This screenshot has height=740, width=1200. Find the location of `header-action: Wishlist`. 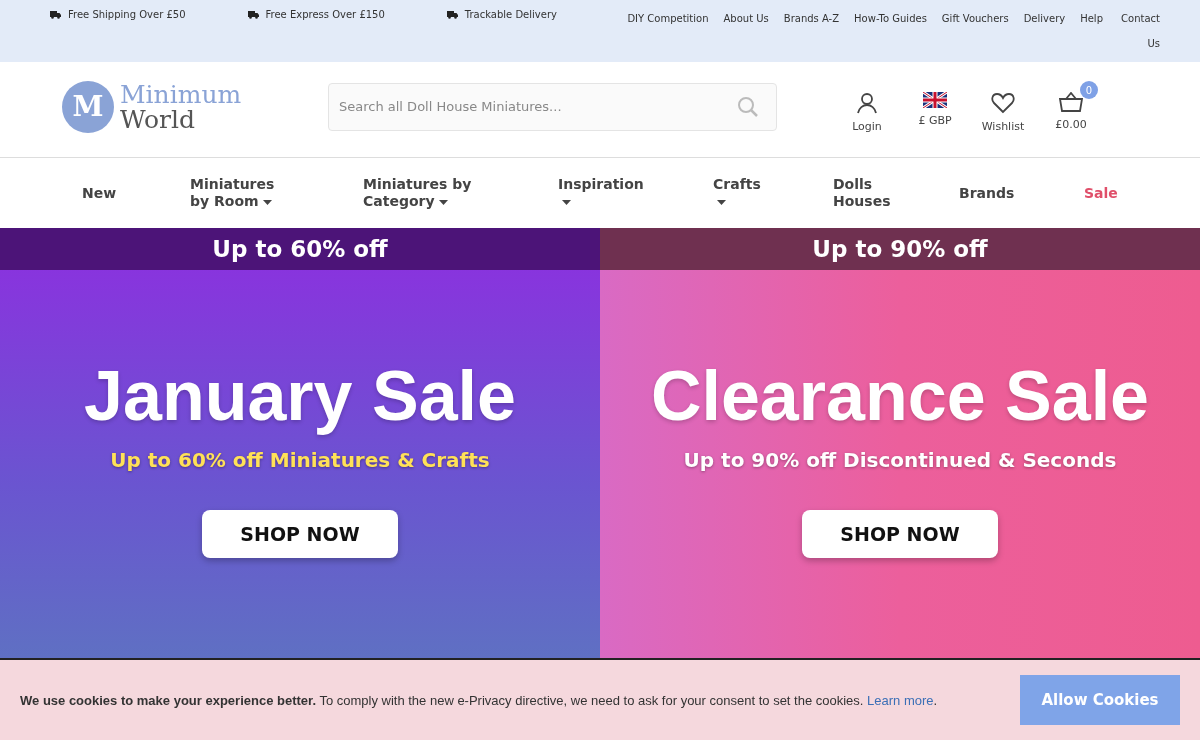

header-action: Wishlist is located at coordinates (1003, 106).